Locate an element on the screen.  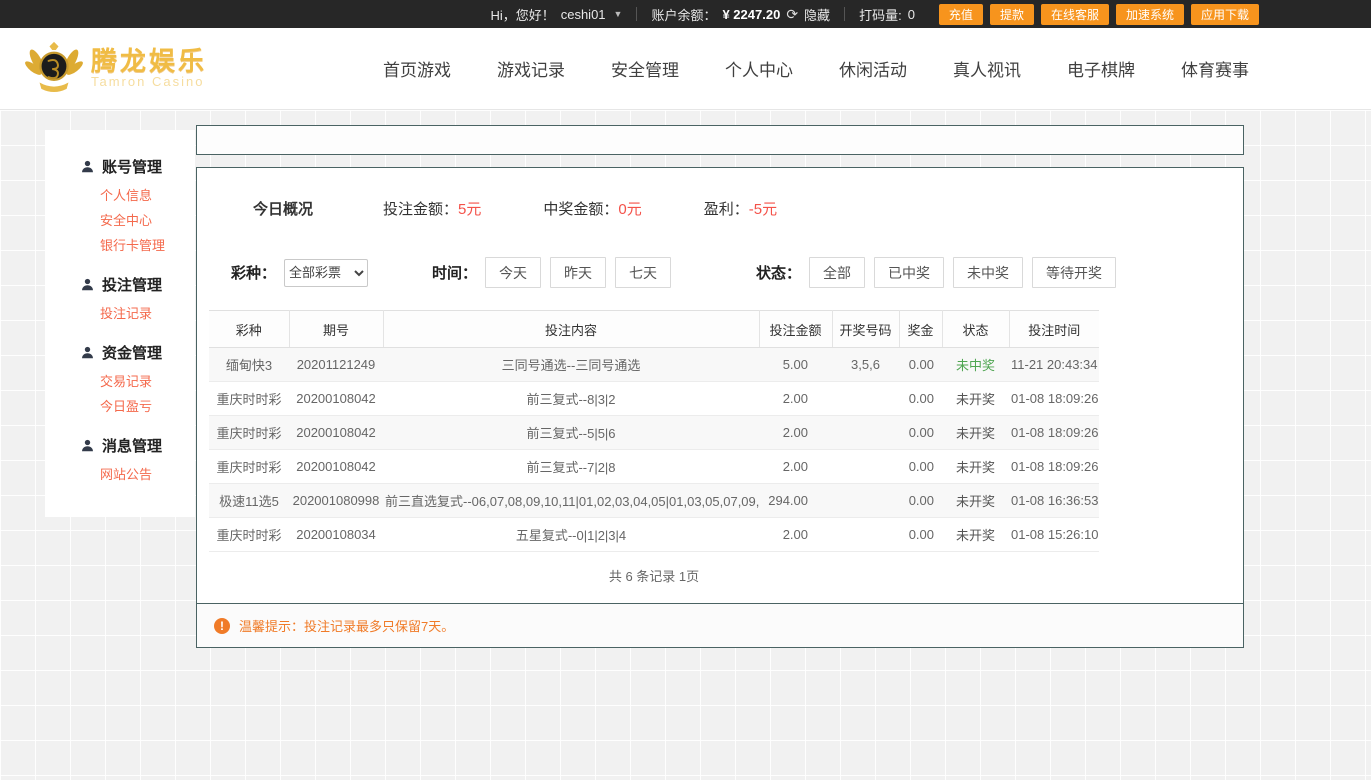
cell-content: 前三复式--5|5|6 is located at coordinates (571, 432).